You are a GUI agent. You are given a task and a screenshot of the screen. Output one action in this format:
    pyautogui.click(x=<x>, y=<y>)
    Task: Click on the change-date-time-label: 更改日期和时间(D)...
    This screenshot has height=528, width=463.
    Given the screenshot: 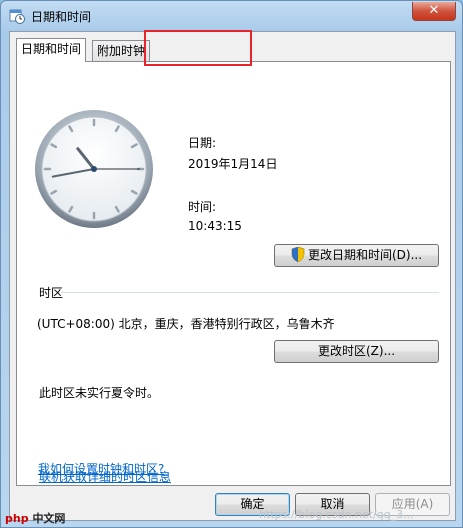 What is the action you would take?
    pyautogui.click(x=365, y=255)
    